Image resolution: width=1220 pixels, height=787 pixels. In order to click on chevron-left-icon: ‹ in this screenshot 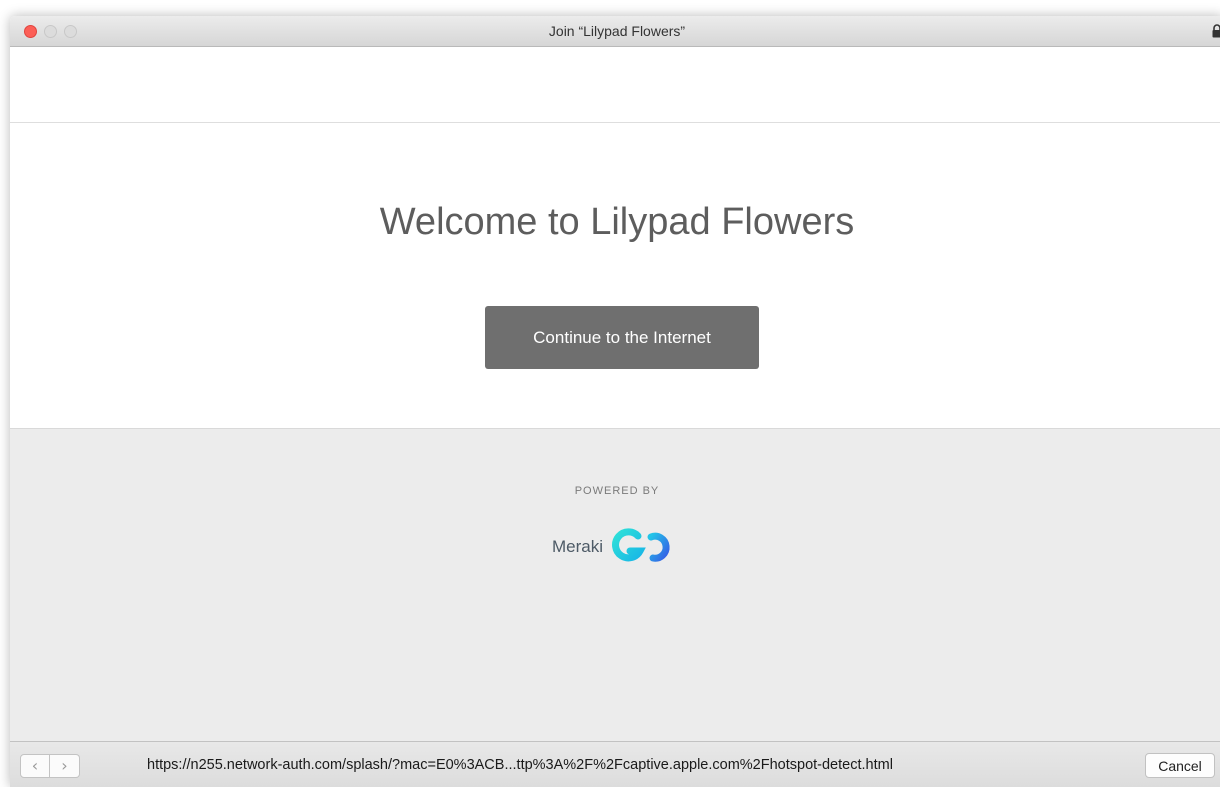, I will do `click(35, 765)`.